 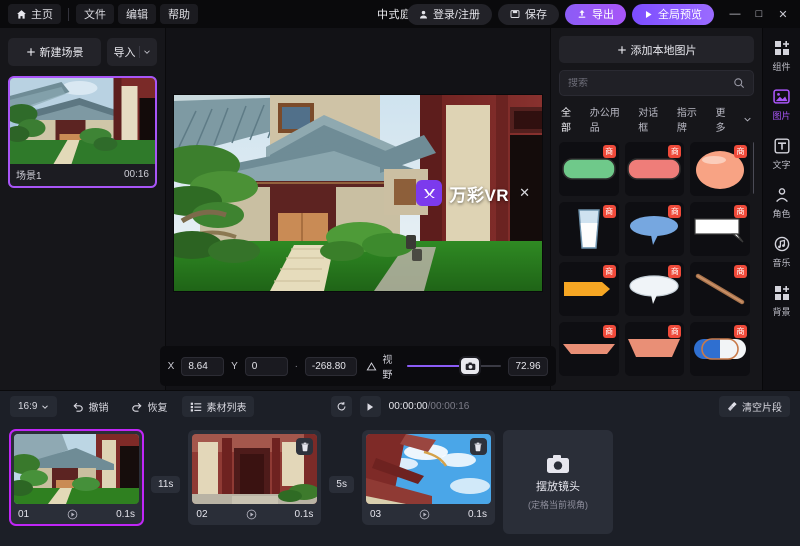 I want to click on add-local-image-button: 添加本地图片, so click(x=656, y=49).